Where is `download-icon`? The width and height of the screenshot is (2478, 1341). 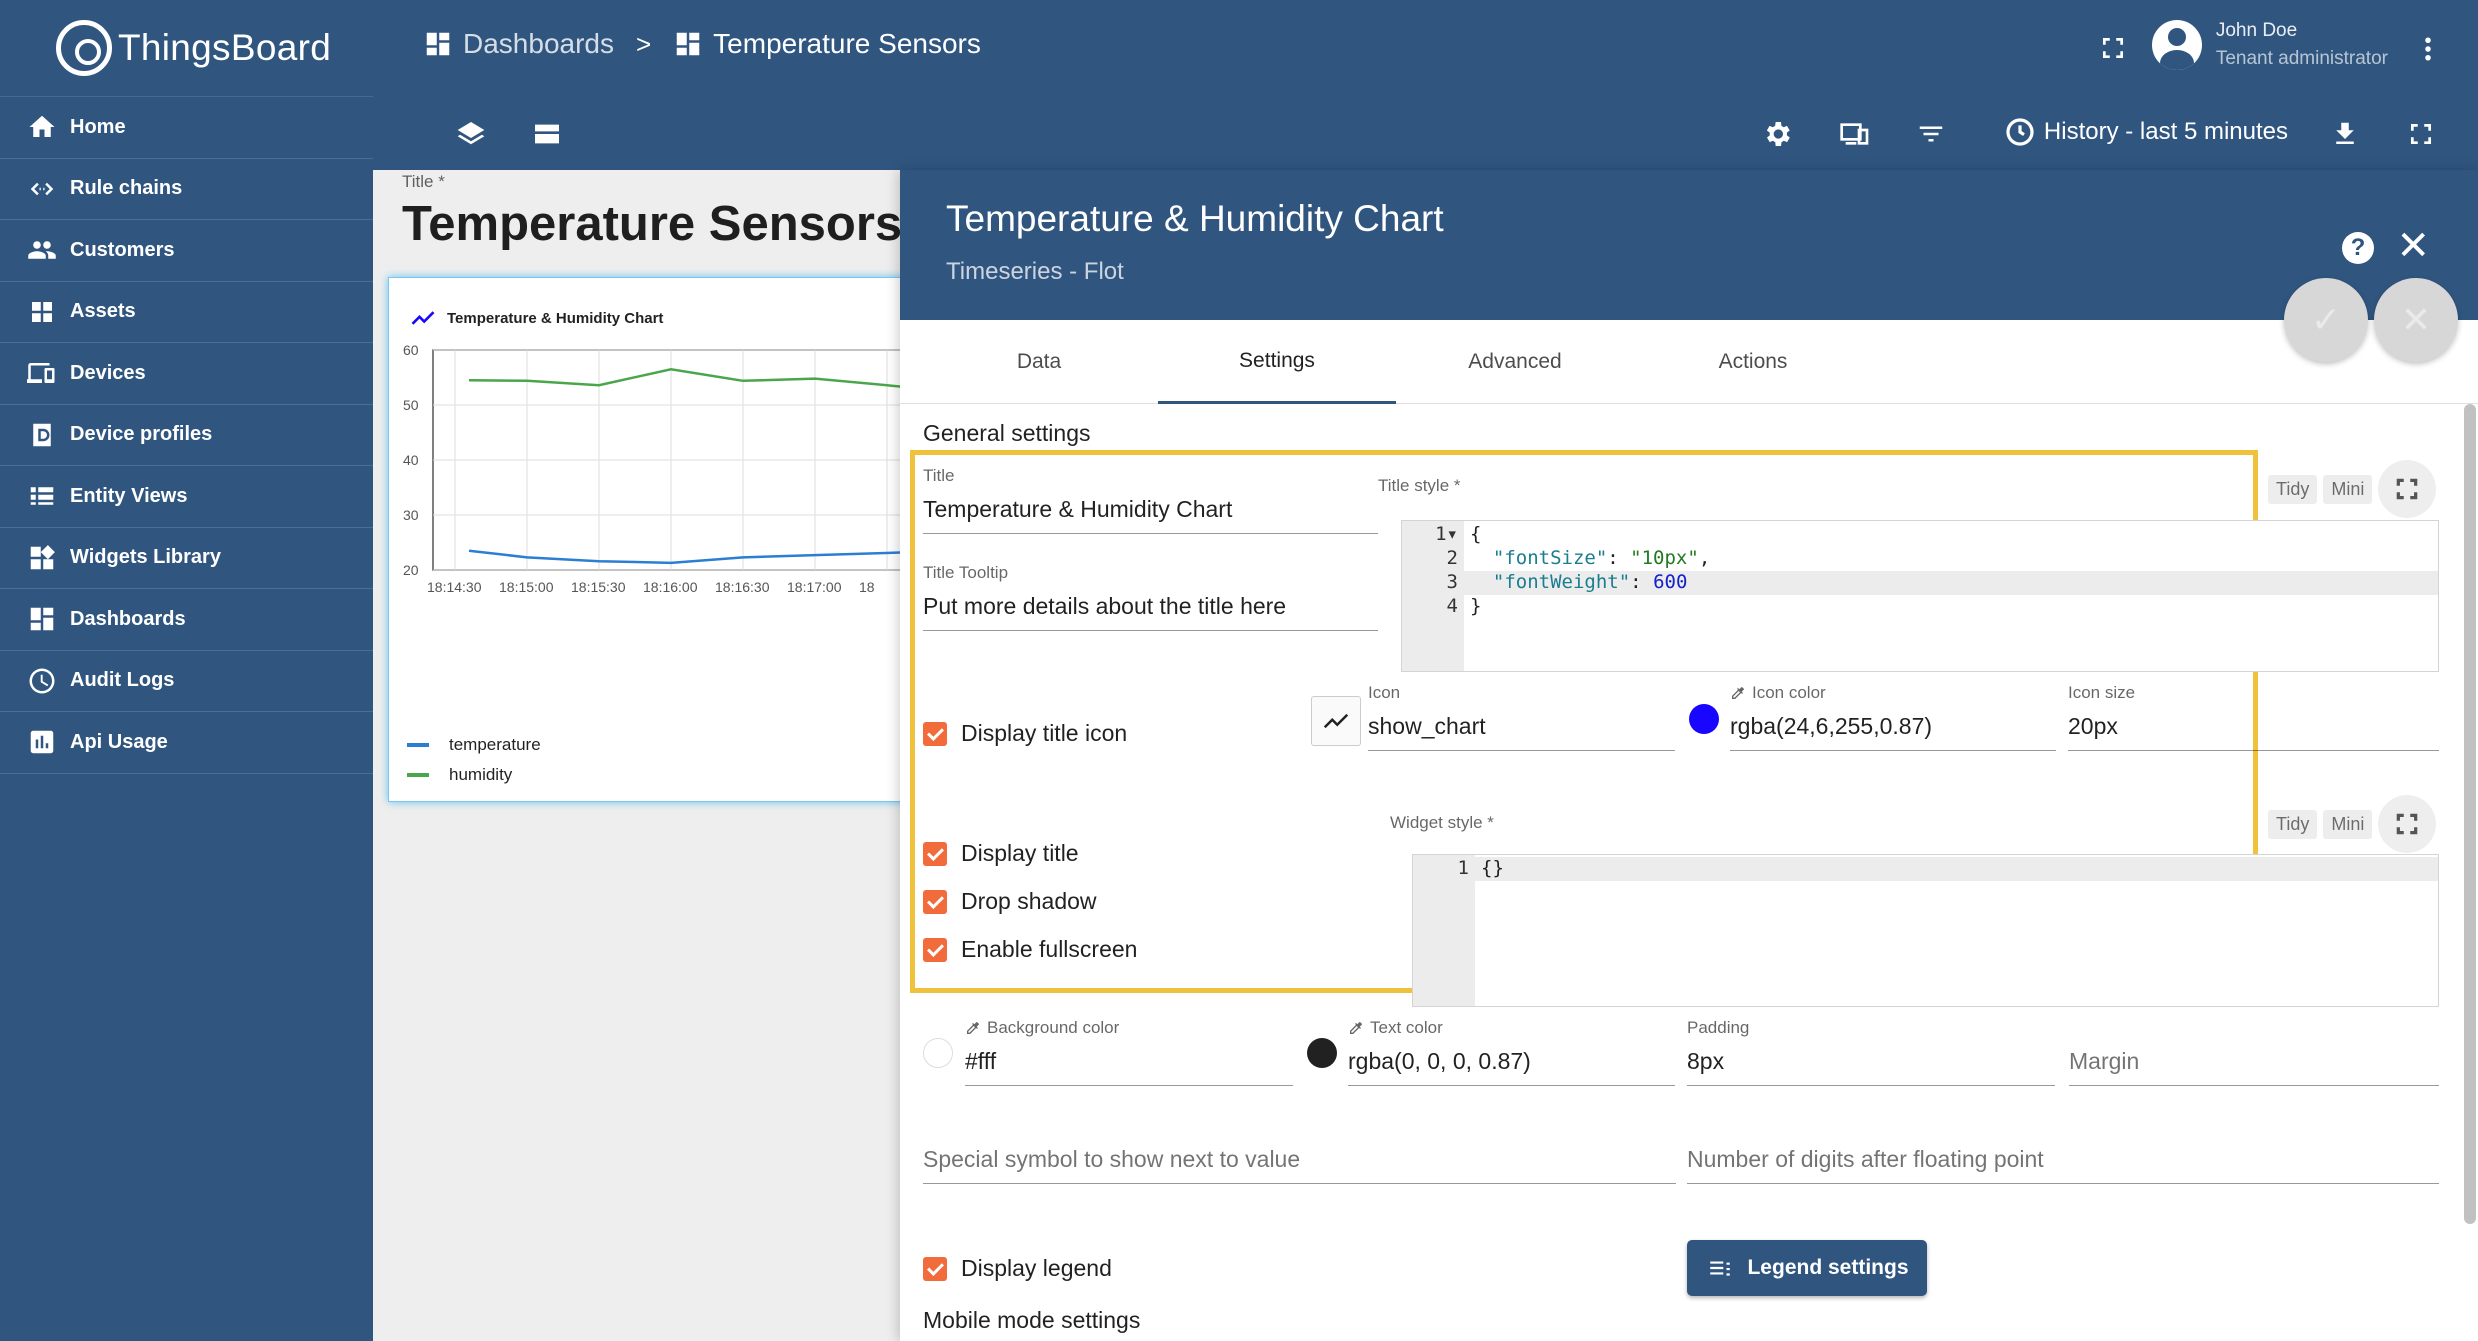
download-icon is located at coordinates (2345, 134).